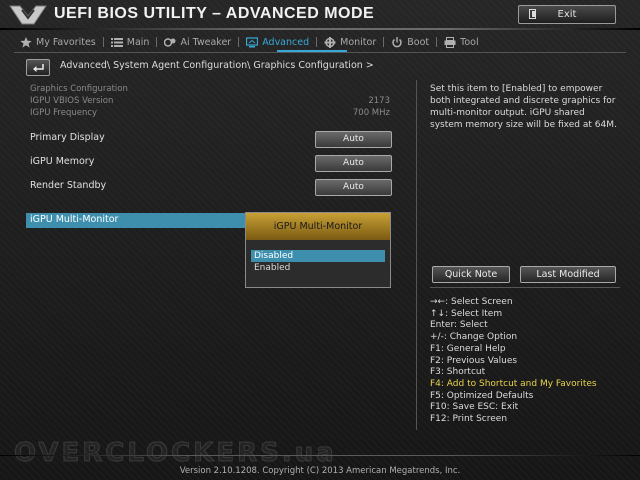 This screenshot has width=640, height=480. What do you see at coordinates (320, 29) in the screenshot?
I see `title-divider` at bounding box center [320, 29].